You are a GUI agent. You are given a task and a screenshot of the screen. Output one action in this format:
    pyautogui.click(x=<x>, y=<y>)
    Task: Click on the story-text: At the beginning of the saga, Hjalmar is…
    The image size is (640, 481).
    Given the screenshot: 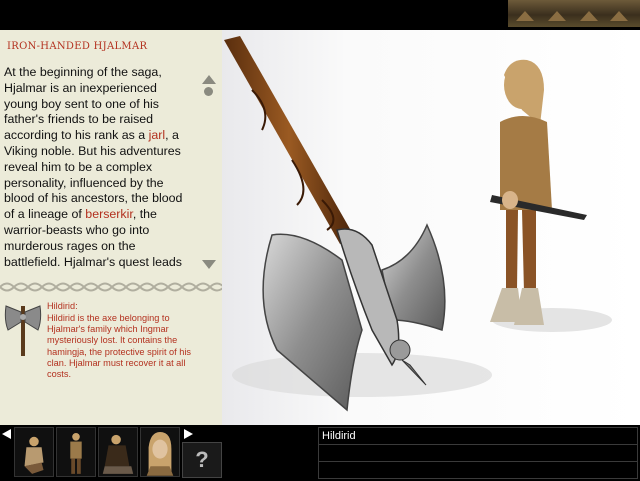 What is the action you would take?
    pyautogui.click(x=83, y=104)
    